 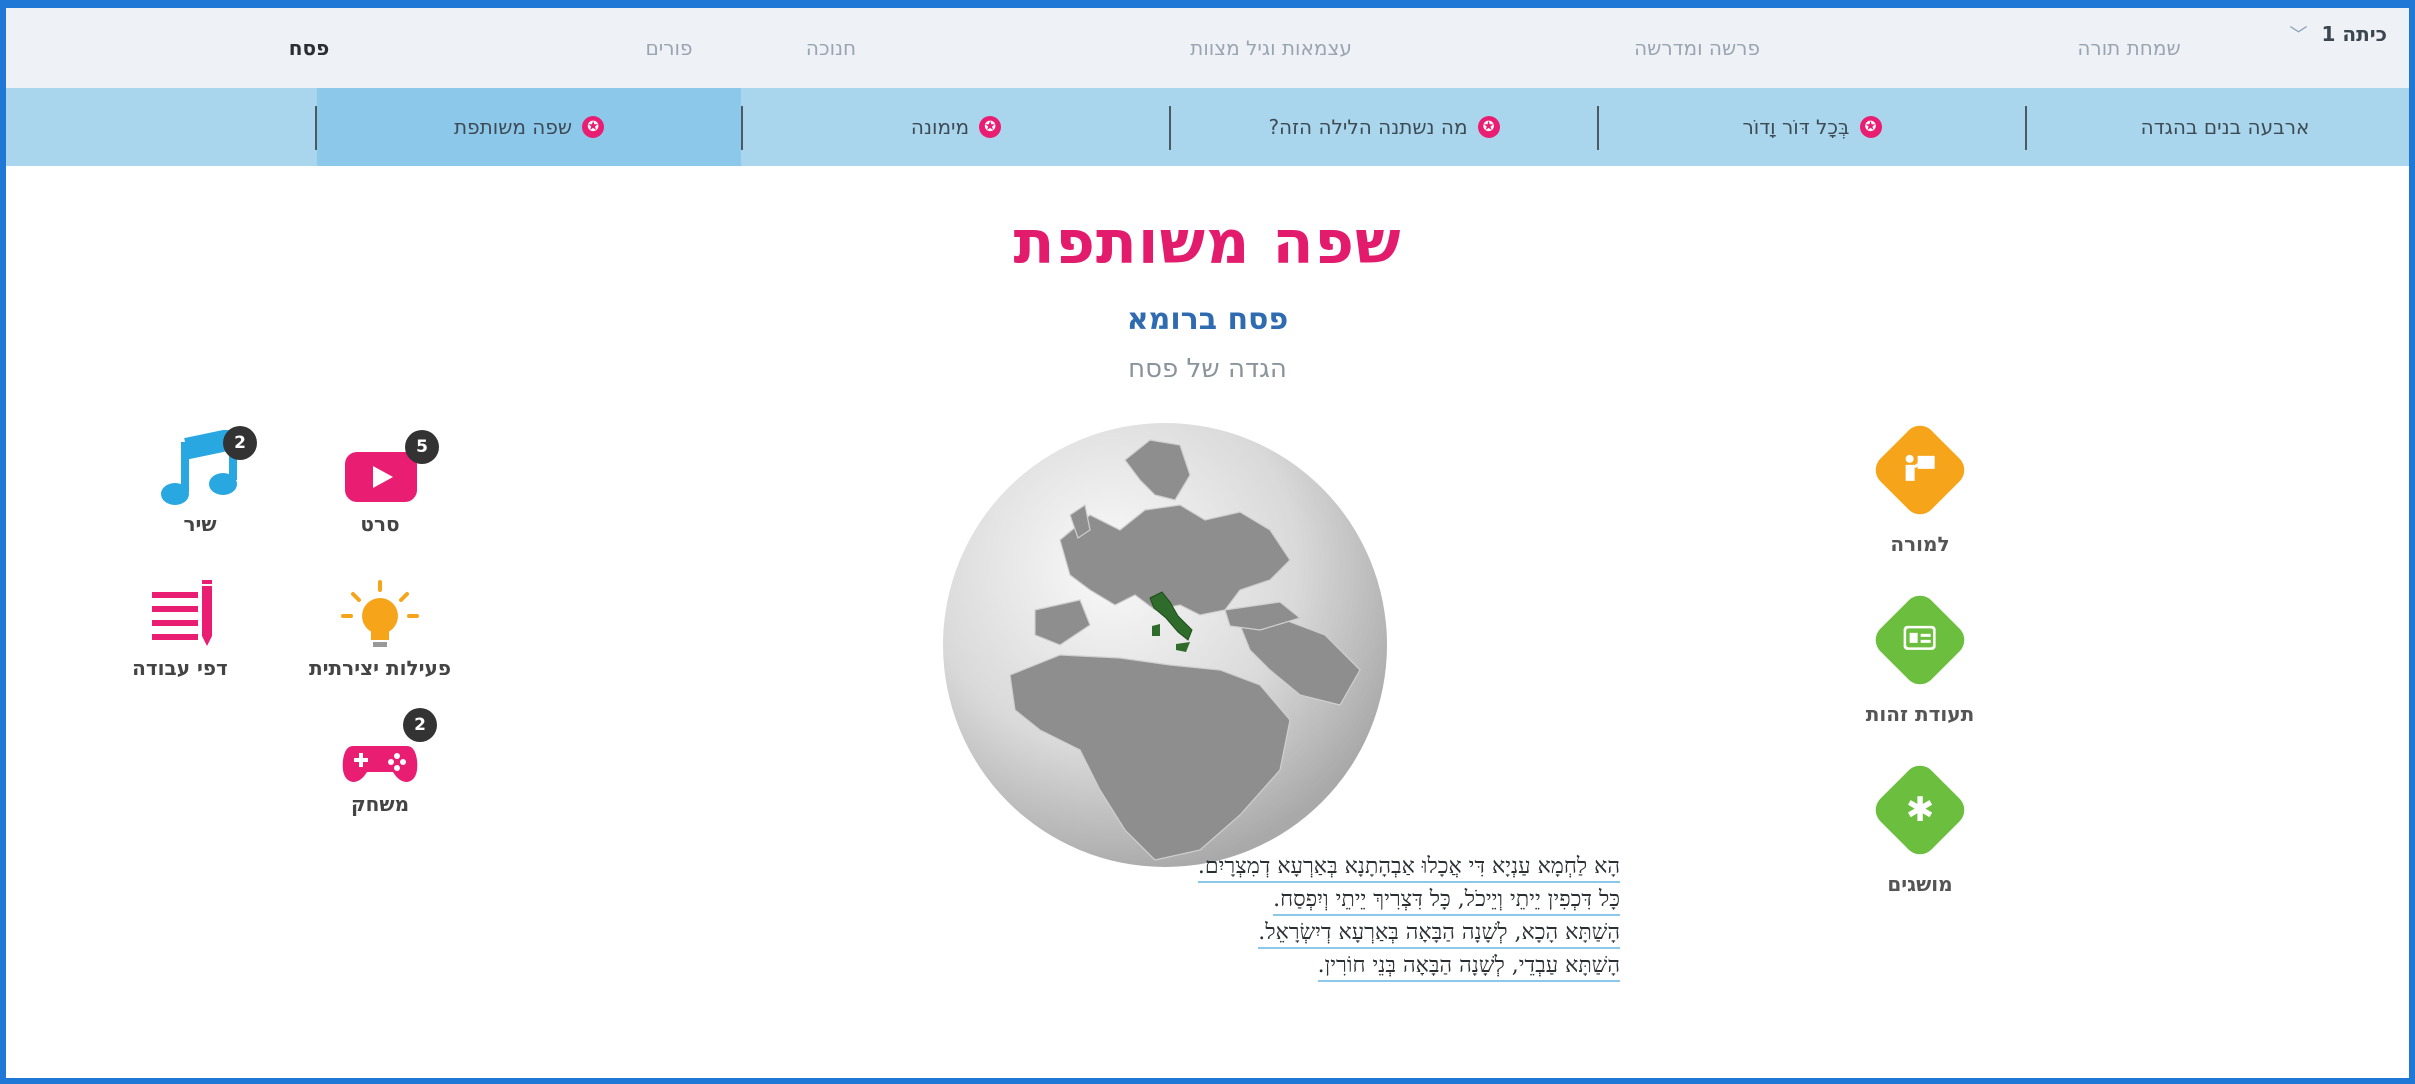 I want to click on resource-label: סרט, so click(x=380, y=524).